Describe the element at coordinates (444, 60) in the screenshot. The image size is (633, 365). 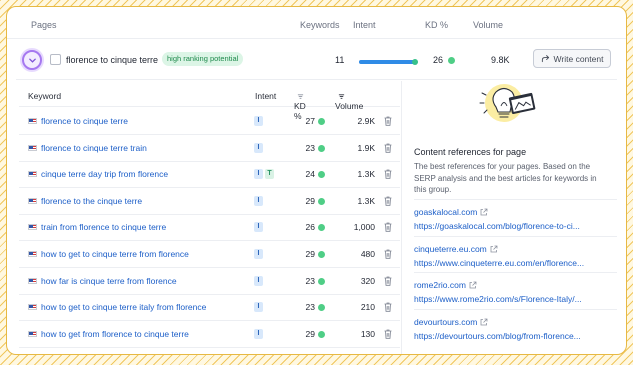
I see `page-kd: 26` at that location.